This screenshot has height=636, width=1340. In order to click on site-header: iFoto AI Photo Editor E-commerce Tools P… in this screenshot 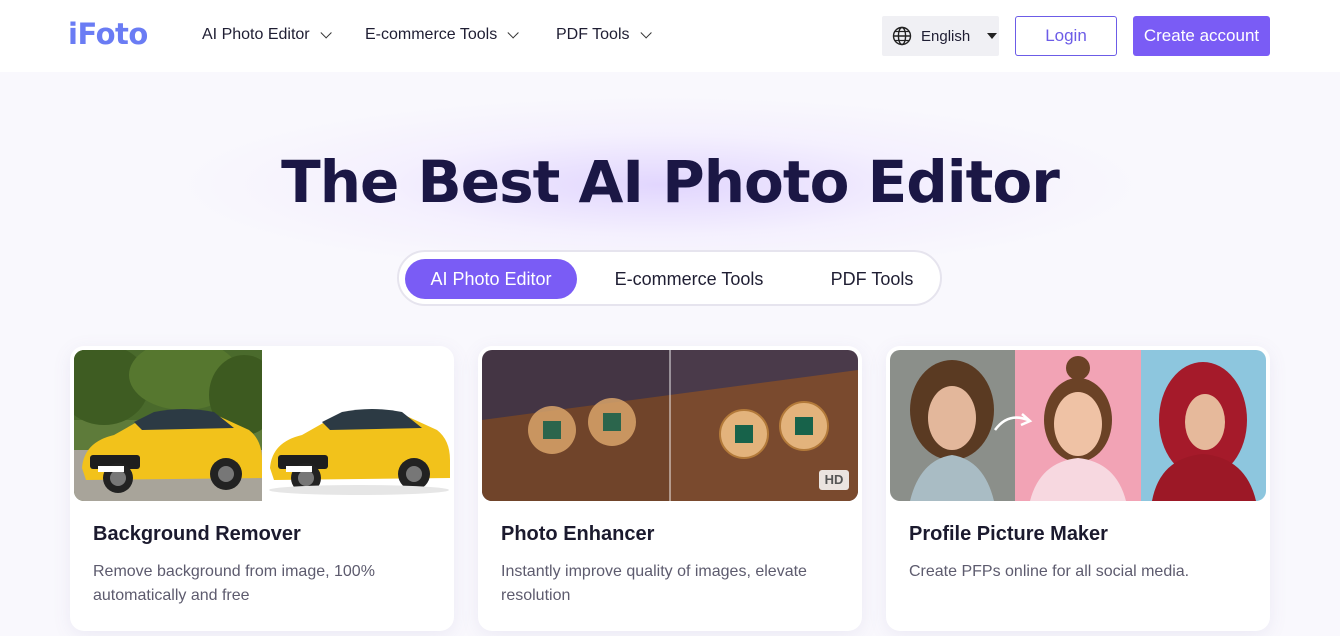, I will do `click(670, 36)`.